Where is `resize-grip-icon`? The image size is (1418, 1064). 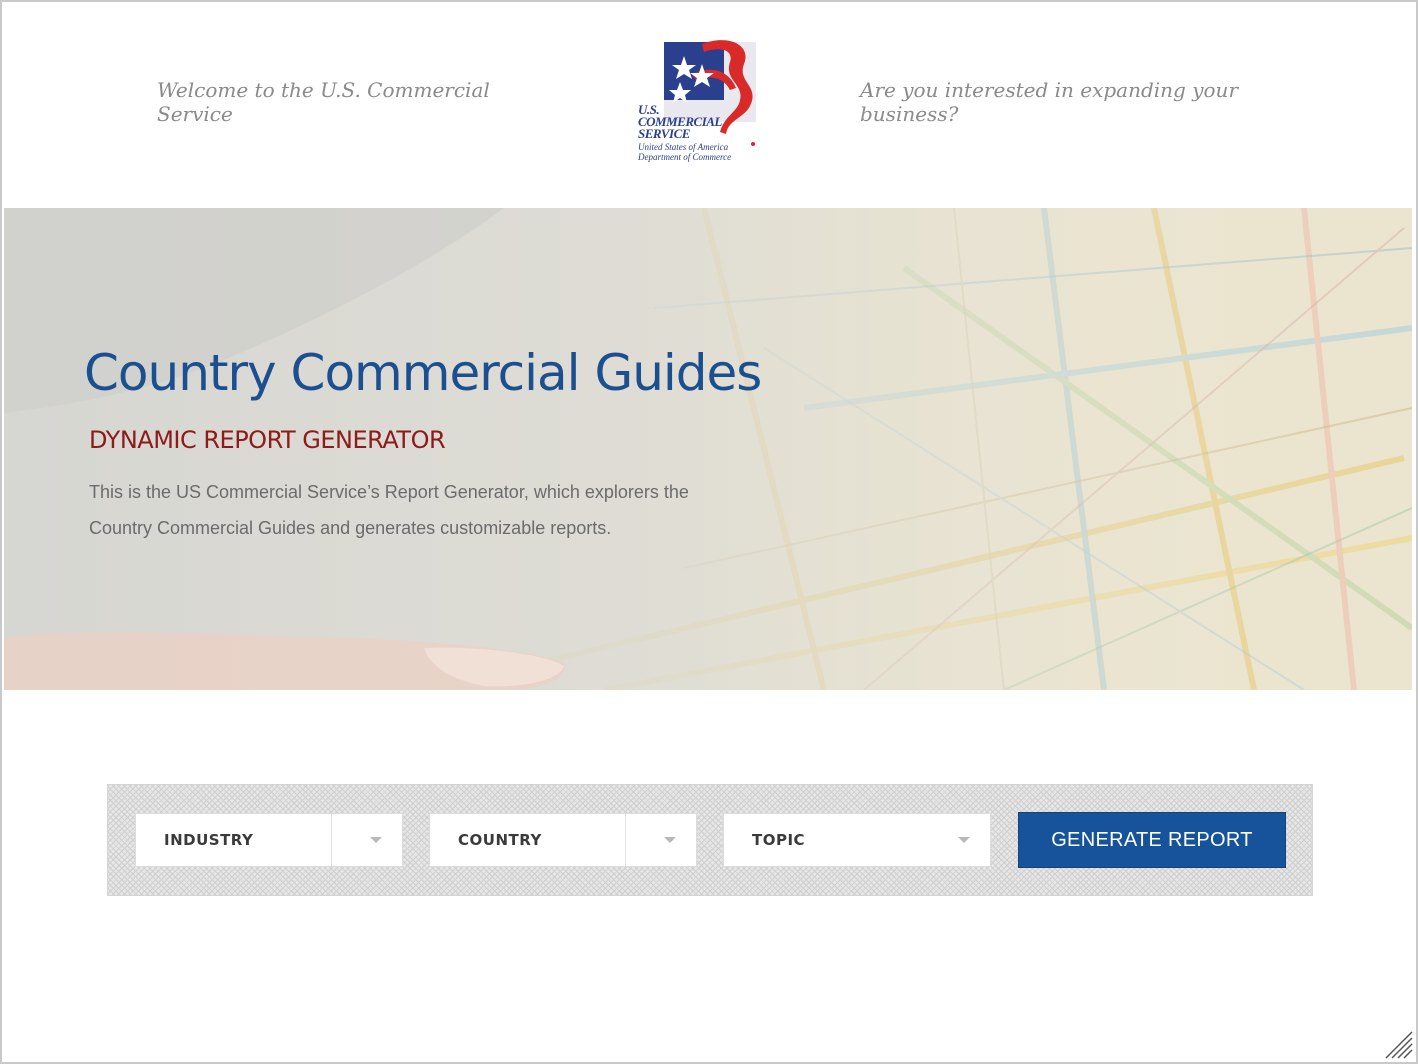 resize-grip-icon is located at coordinates (1398, 1044).